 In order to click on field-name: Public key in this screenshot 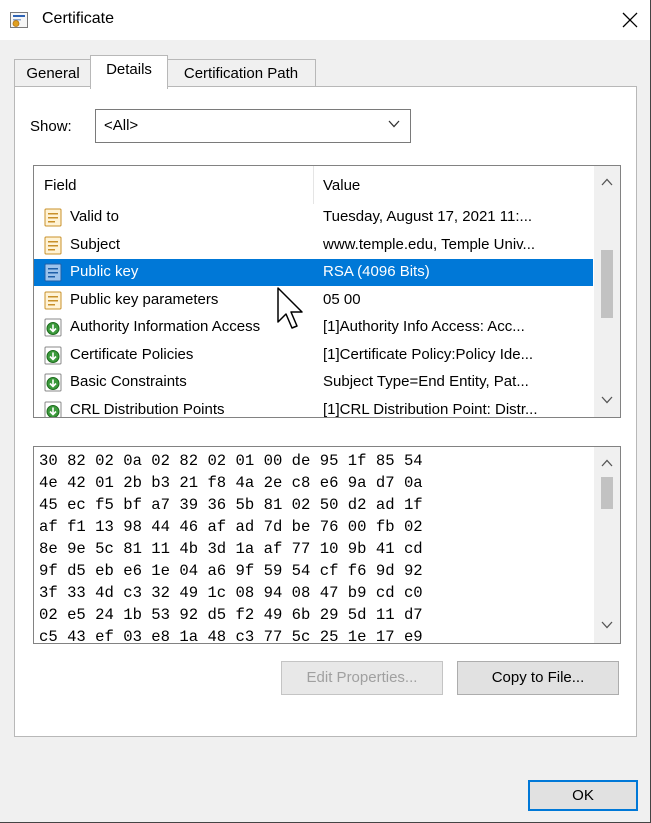, I will do `click(104, 271)`.